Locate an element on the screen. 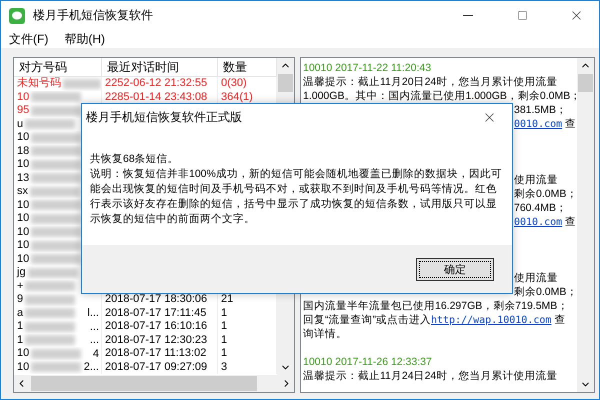 Image resolution: width=600 pixels, height=400 pixels. message-header: 10010 2017-11-22 11:20:43 is located at coordinates (367, 68).